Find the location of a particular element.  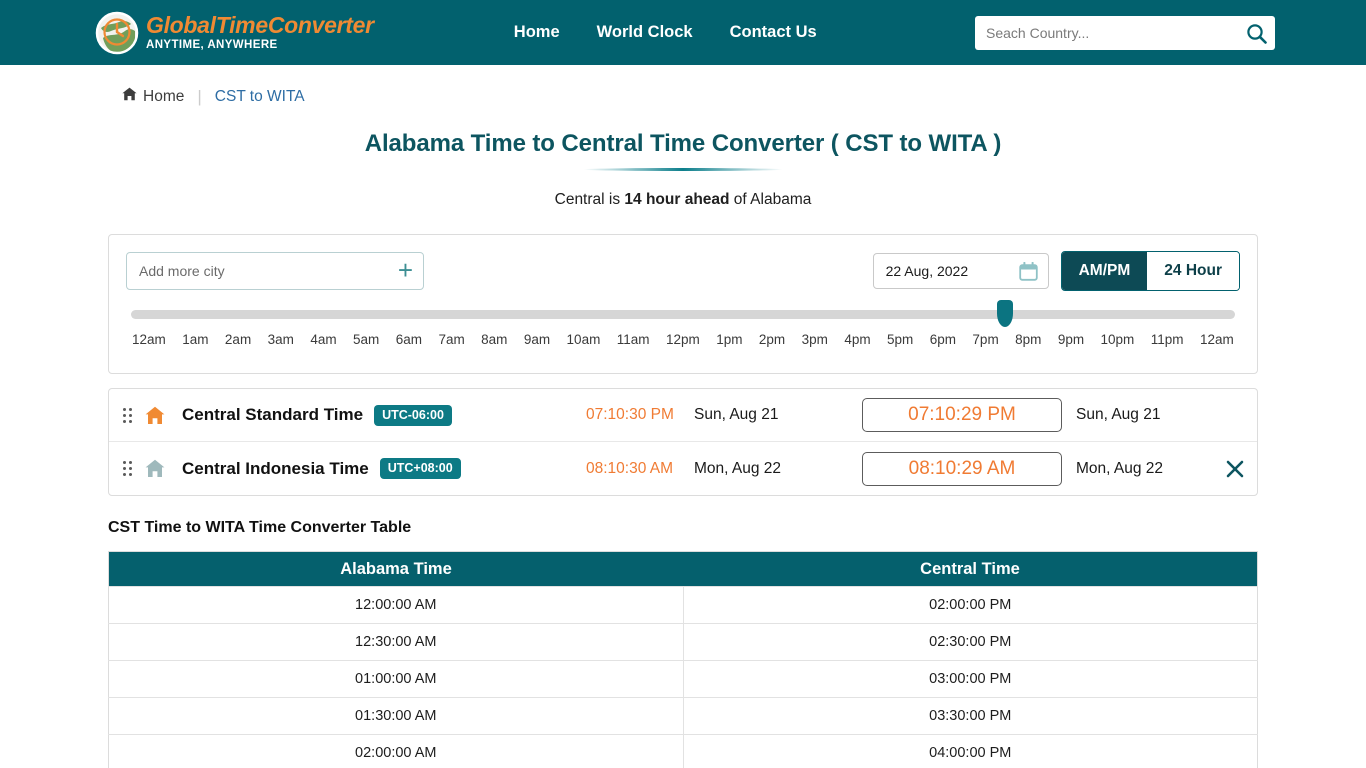

breadcrumb-home: Home is located at coordinates (153, 96).